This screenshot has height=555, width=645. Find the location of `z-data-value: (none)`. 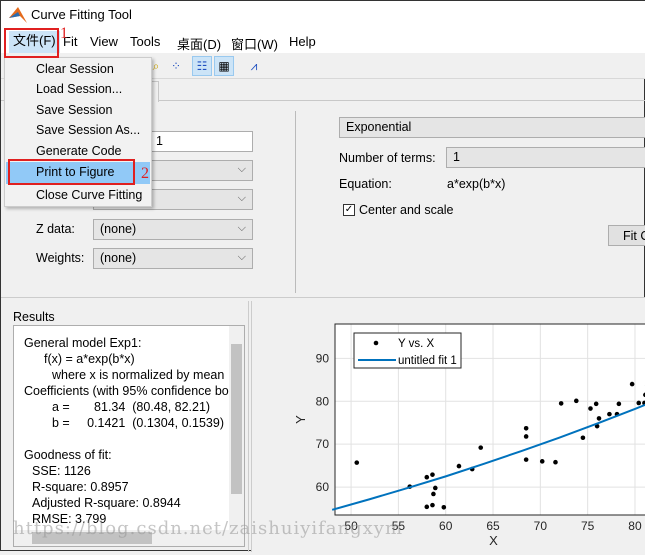

z-data-value: (none) is located at coordinates (118, 229).